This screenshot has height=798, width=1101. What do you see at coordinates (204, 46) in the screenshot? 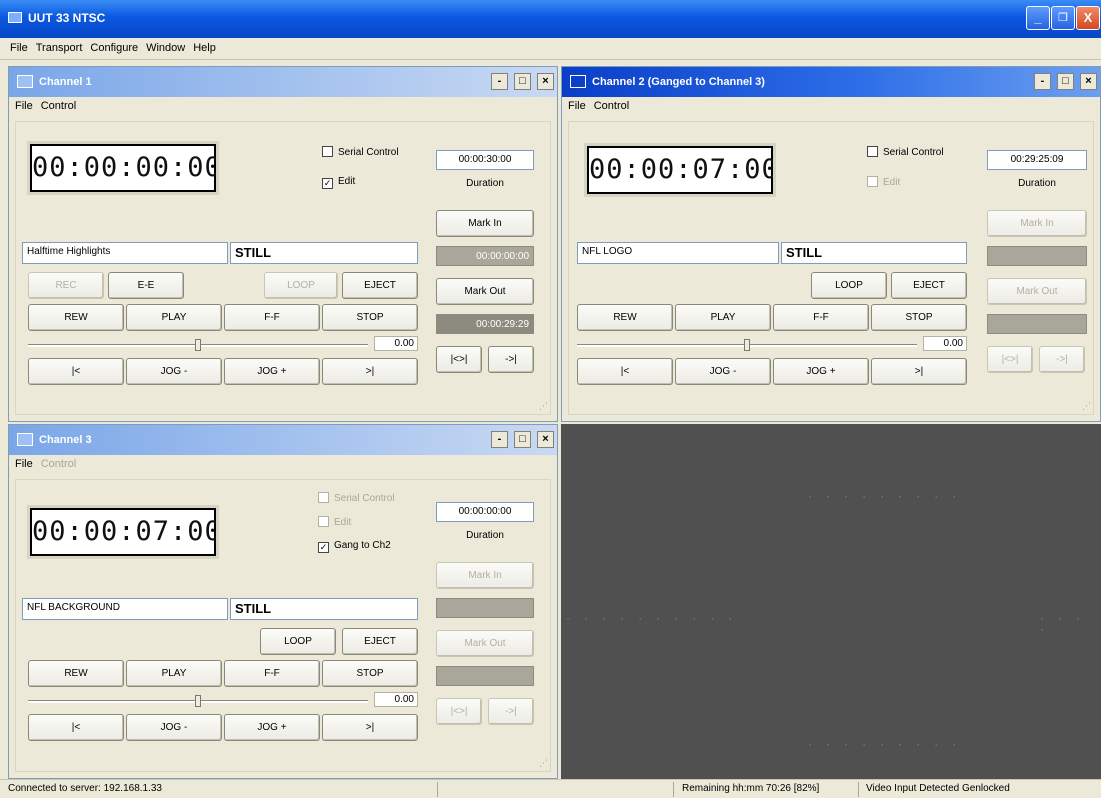
I see `menu-help: Help` at bounding box center [204, 46].